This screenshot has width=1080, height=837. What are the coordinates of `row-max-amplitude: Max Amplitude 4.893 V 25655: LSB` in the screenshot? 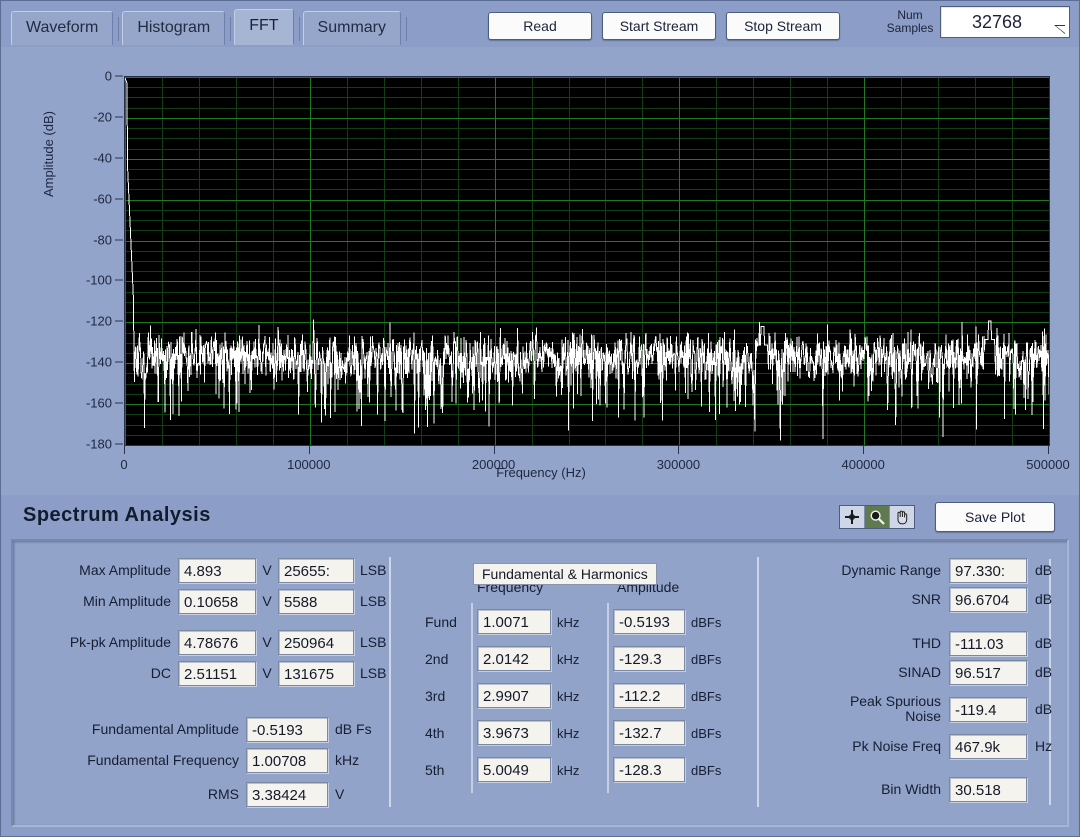 It's located at (206, 570).